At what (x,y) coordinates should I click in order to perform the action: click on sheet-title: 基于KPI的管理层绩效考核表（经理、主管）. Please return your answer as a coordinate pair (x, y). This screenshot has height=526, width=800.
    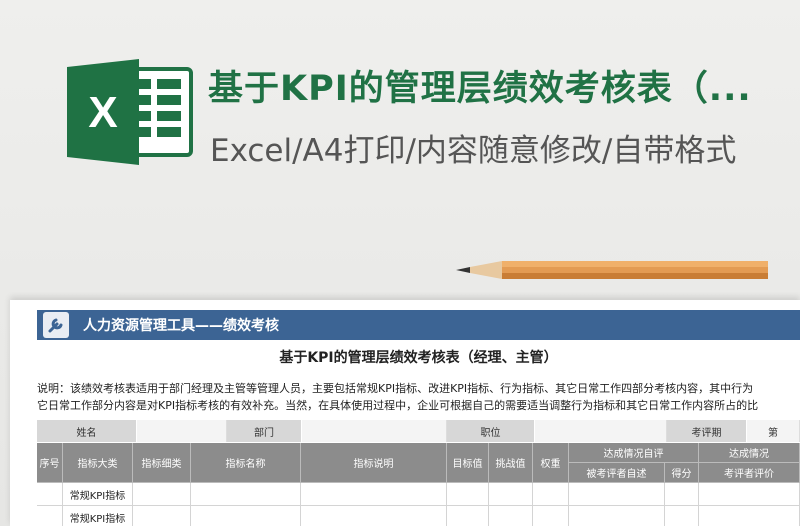
    Looking at the image, I should click on (418, 358).